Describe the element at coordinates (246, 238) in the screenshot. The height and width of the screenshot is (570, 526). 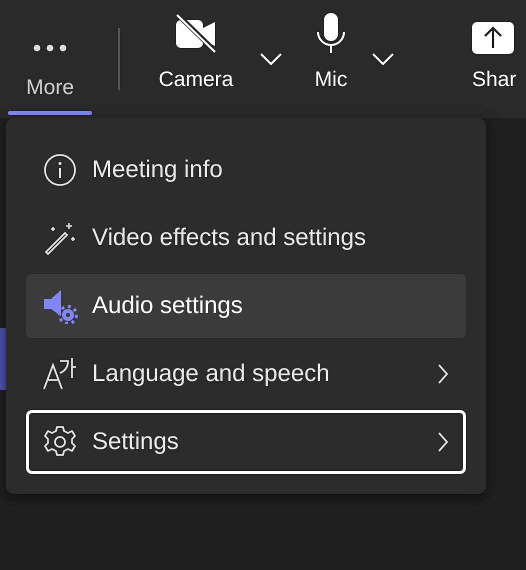
I see `menu-item: Video effects and settings` at that location.